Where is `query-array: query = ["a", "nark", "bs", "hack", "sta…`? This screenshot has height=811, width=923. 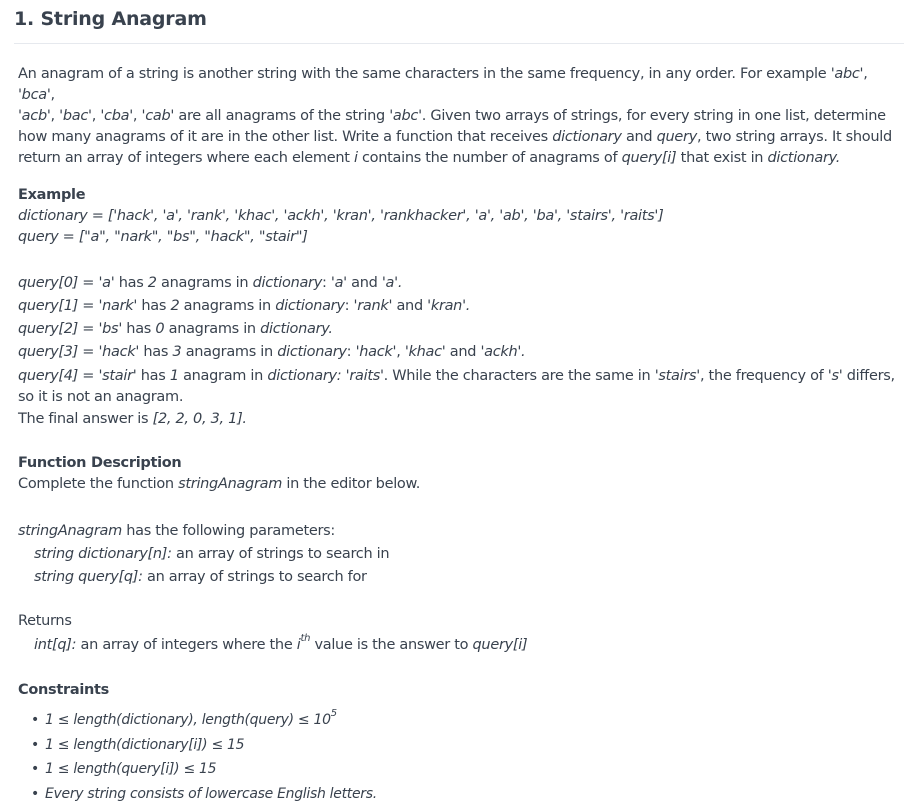
query-array: query = ["a", "nark", "bs", "hack", "sta… is located at coordinates (163, 237).